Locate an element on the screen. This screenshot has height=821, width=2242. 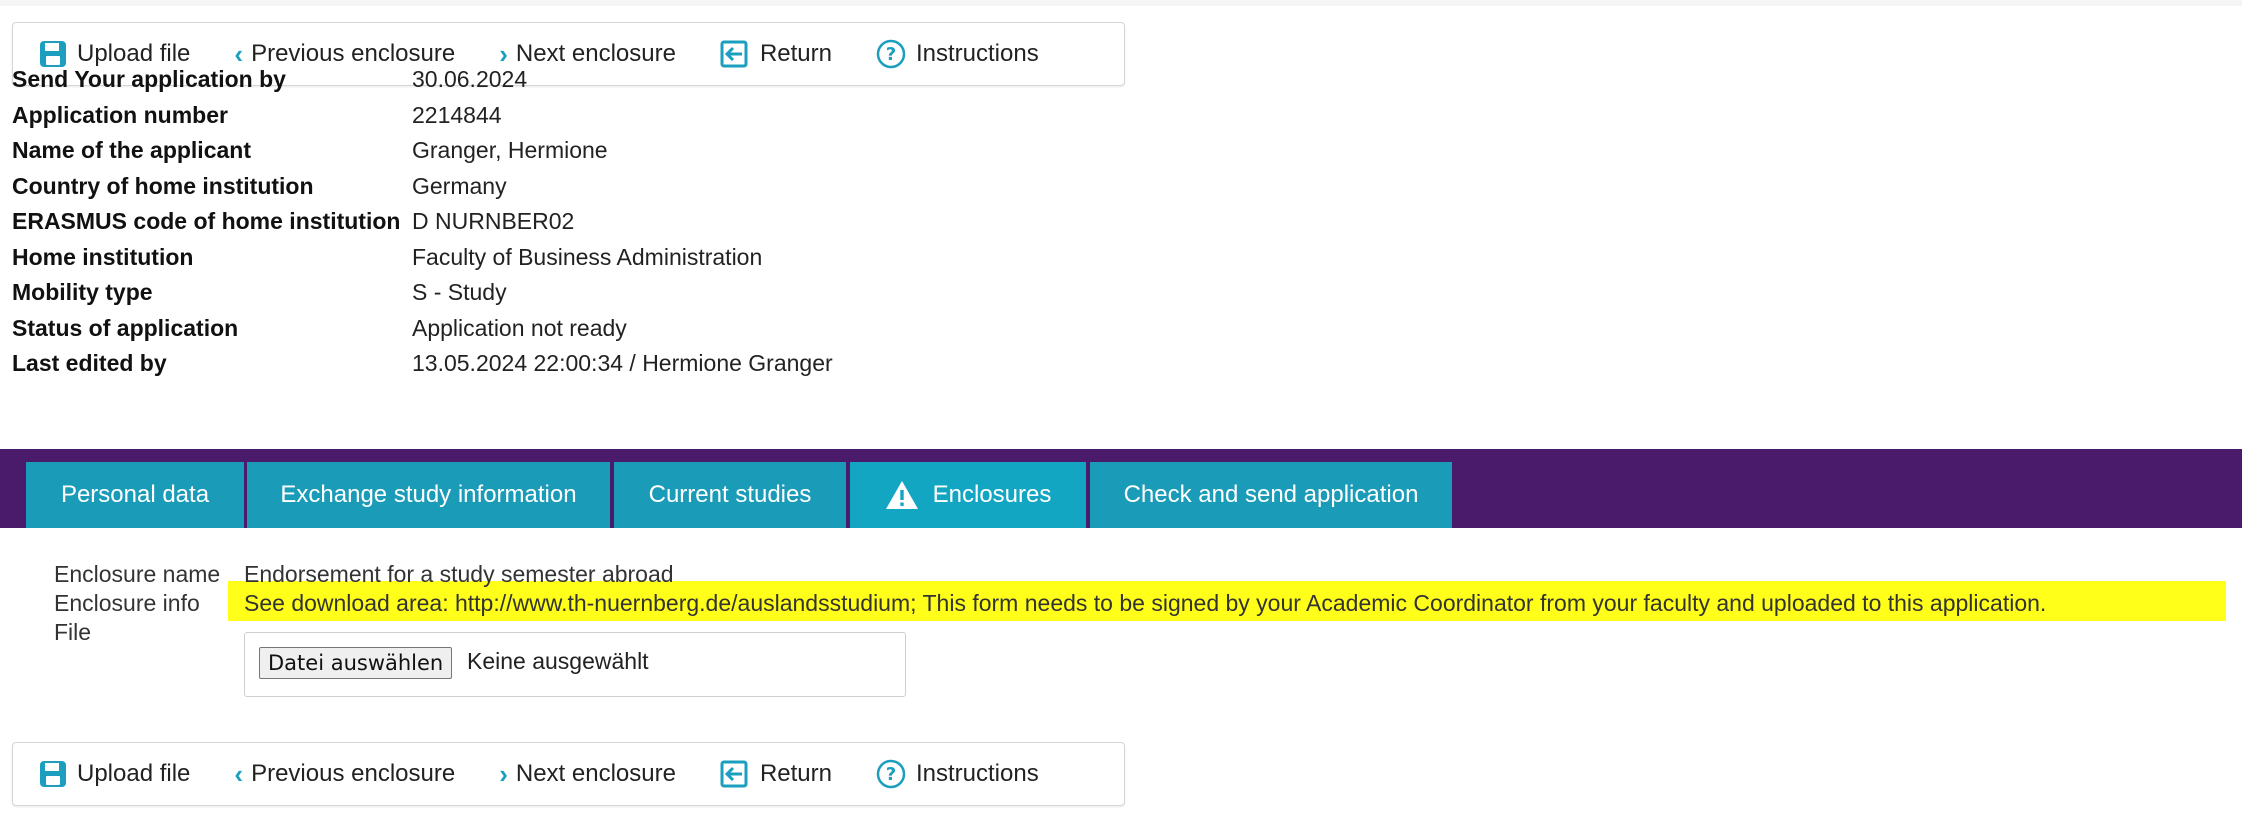
tab-label: Current studies is located at coordinates (730, 494).